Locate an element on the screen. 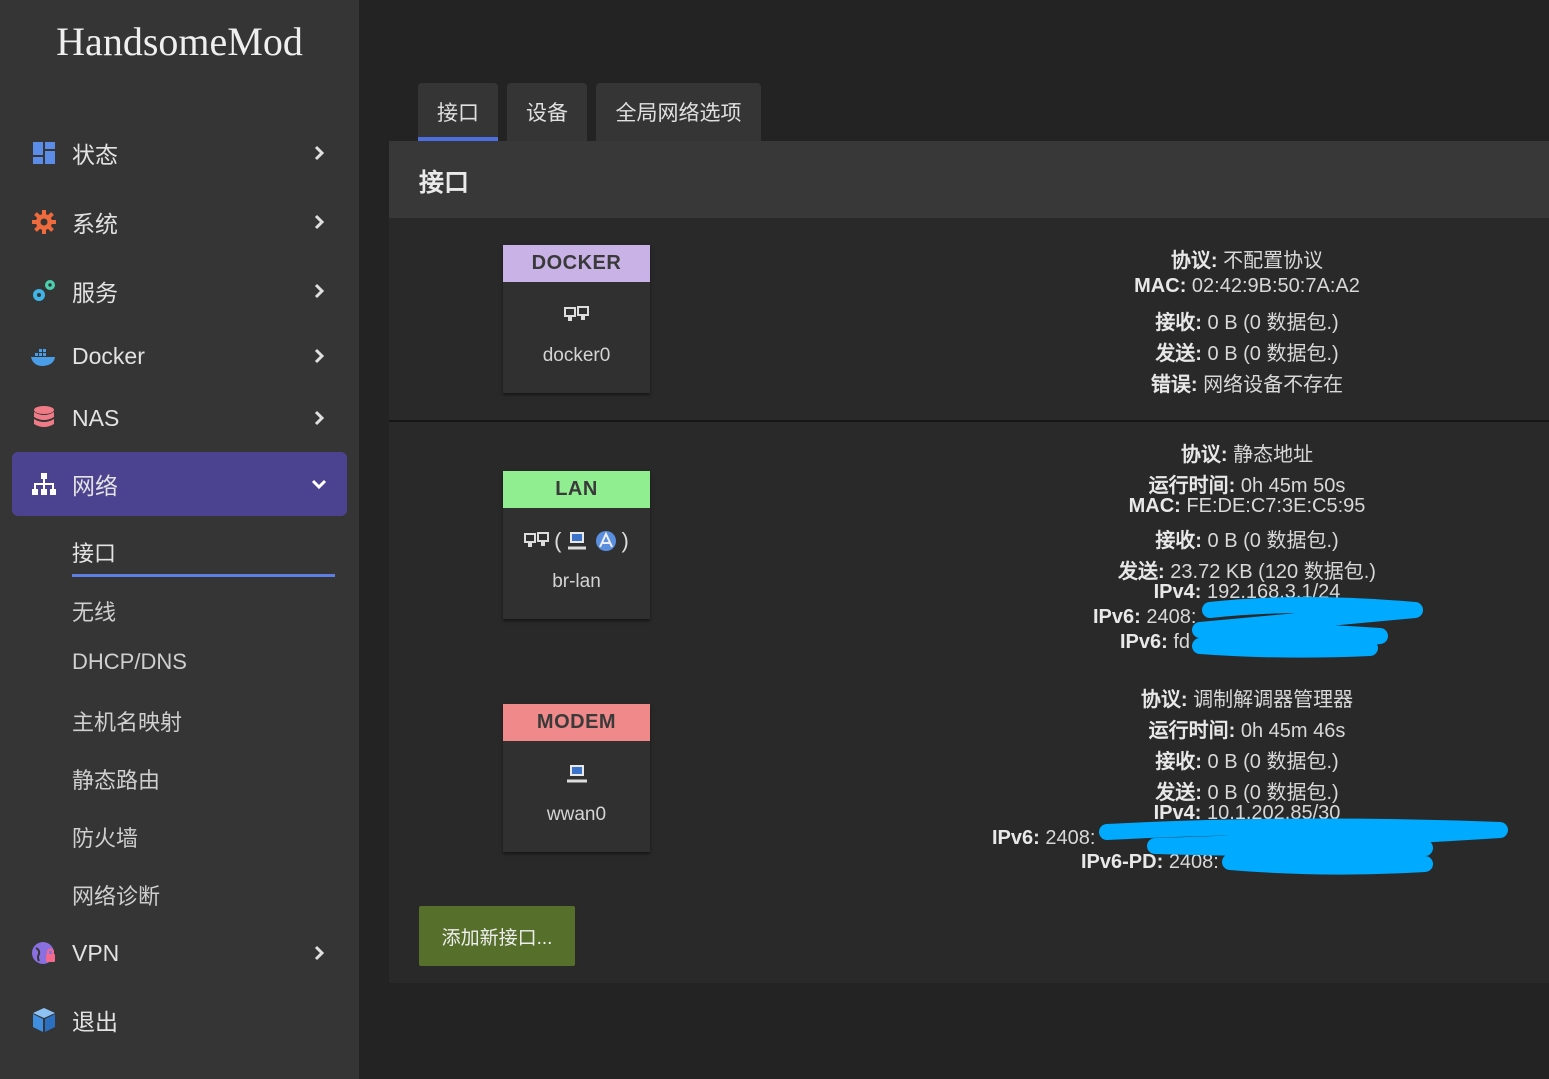  sidebar-item-docker: Docker is located at coordinates (179, 356).